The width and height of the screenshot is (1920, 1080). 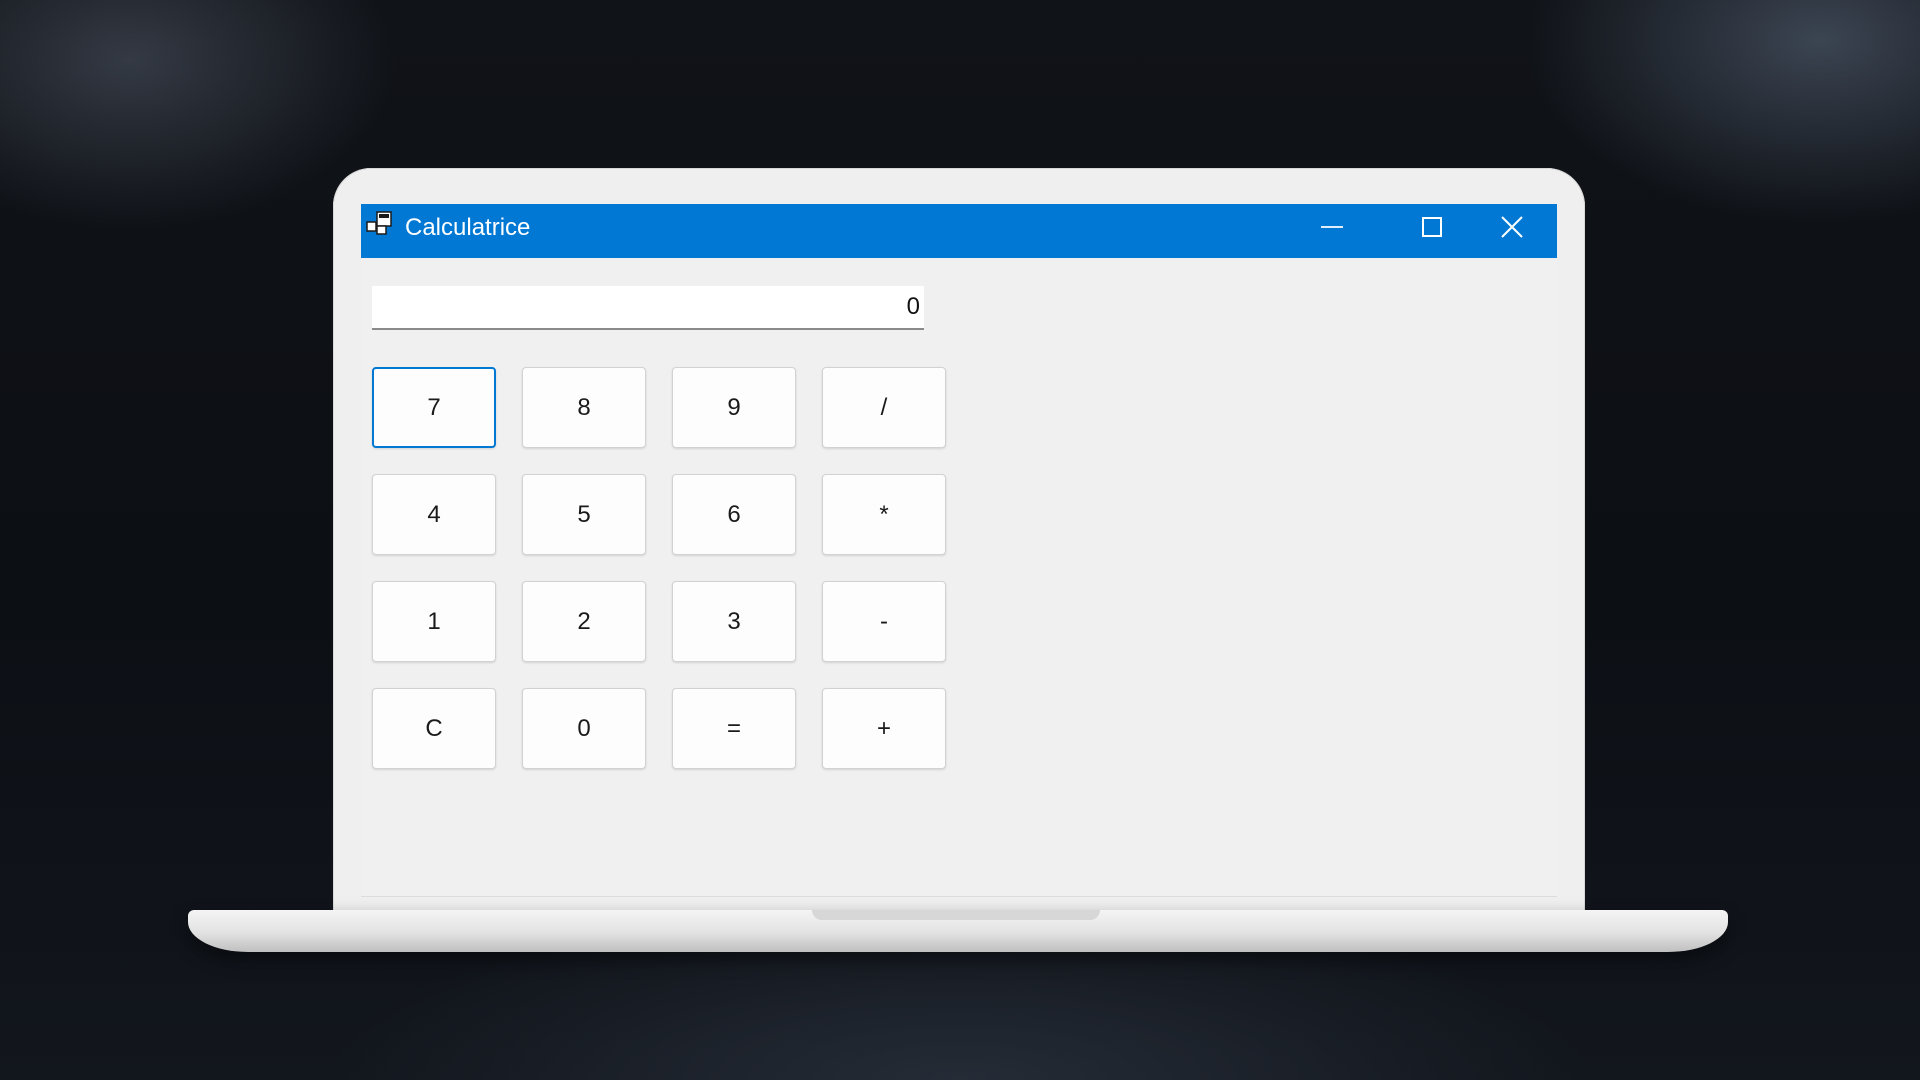 I want to click on key-9: 9, so click(x=734, y=407).